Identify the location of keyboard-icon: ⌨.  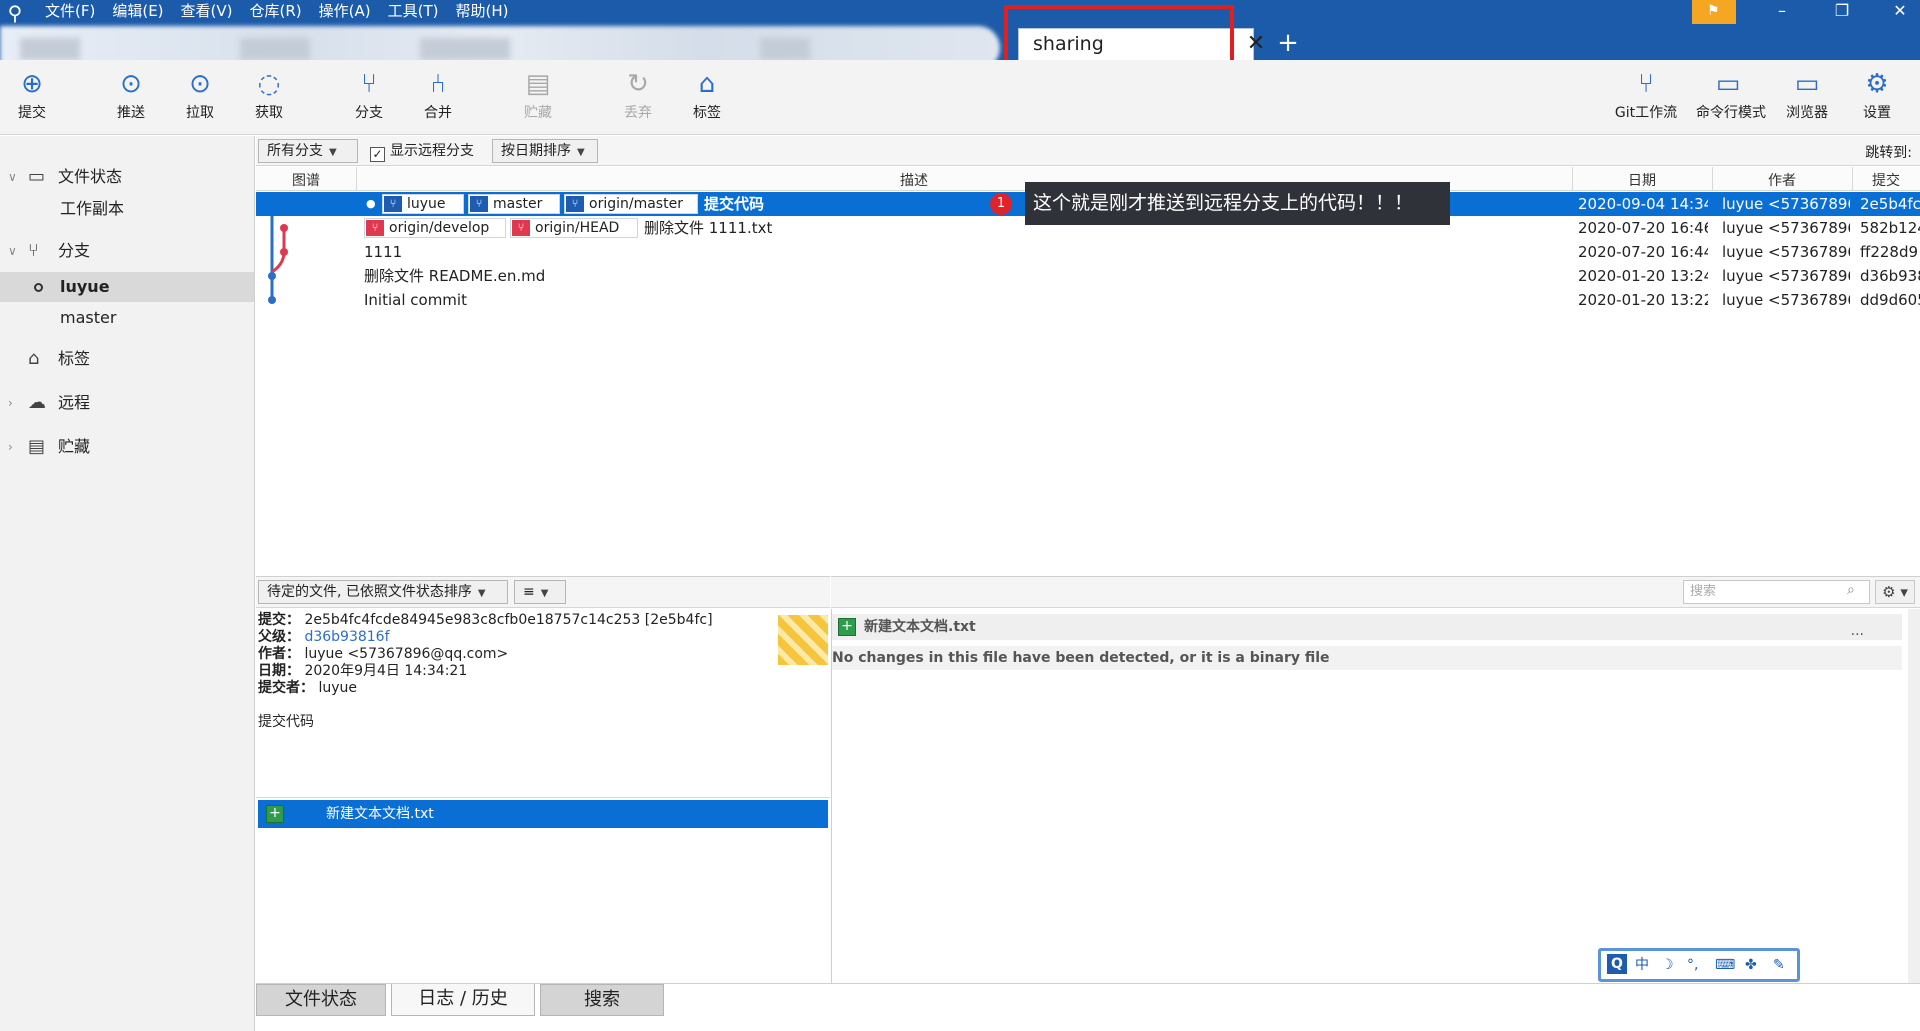
(1725, 965).